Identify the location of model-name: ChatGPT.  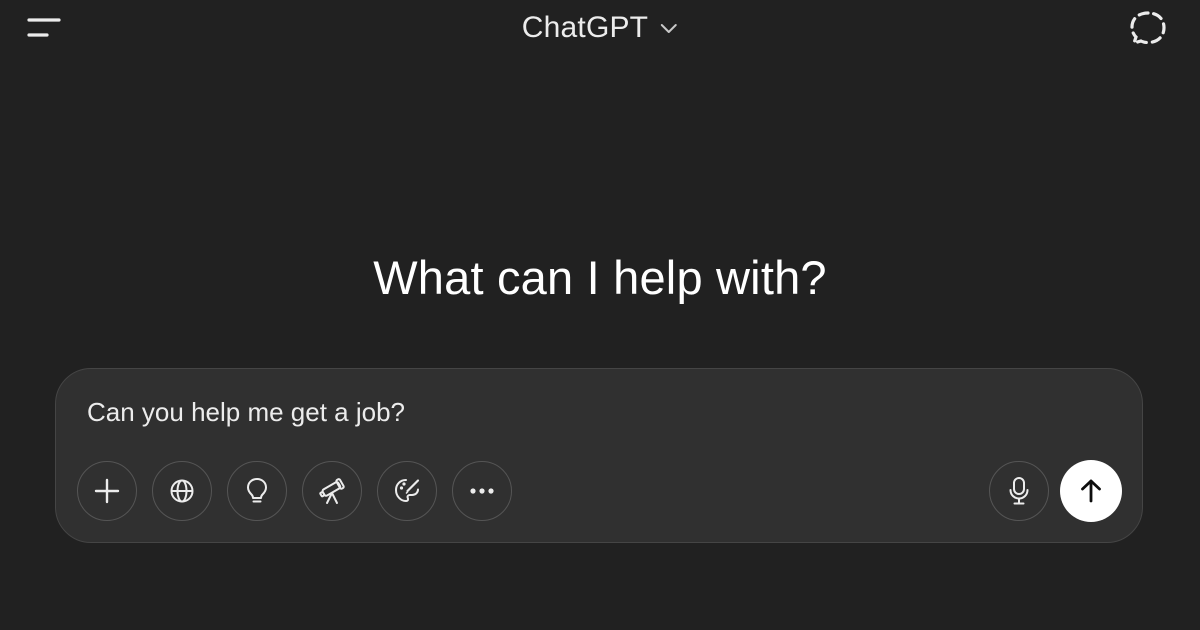
(585, 27).